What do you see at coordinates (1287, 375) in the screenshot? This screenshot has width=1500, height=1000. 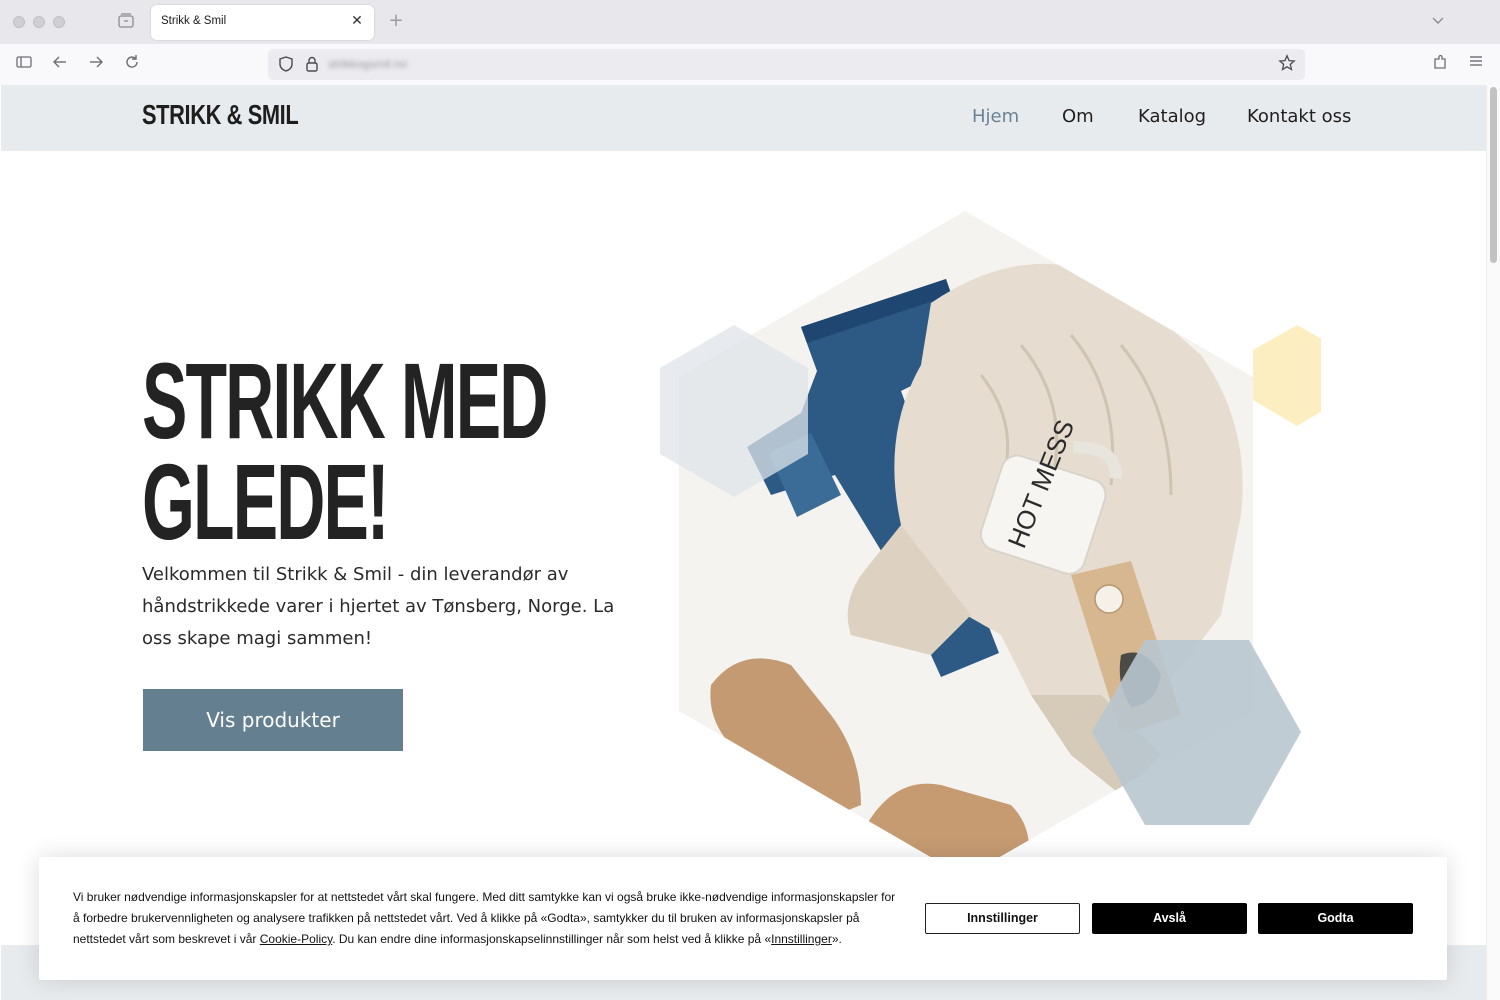 I see `decorative-hexagon-yellow-top` at bounding box center [1287, 375].